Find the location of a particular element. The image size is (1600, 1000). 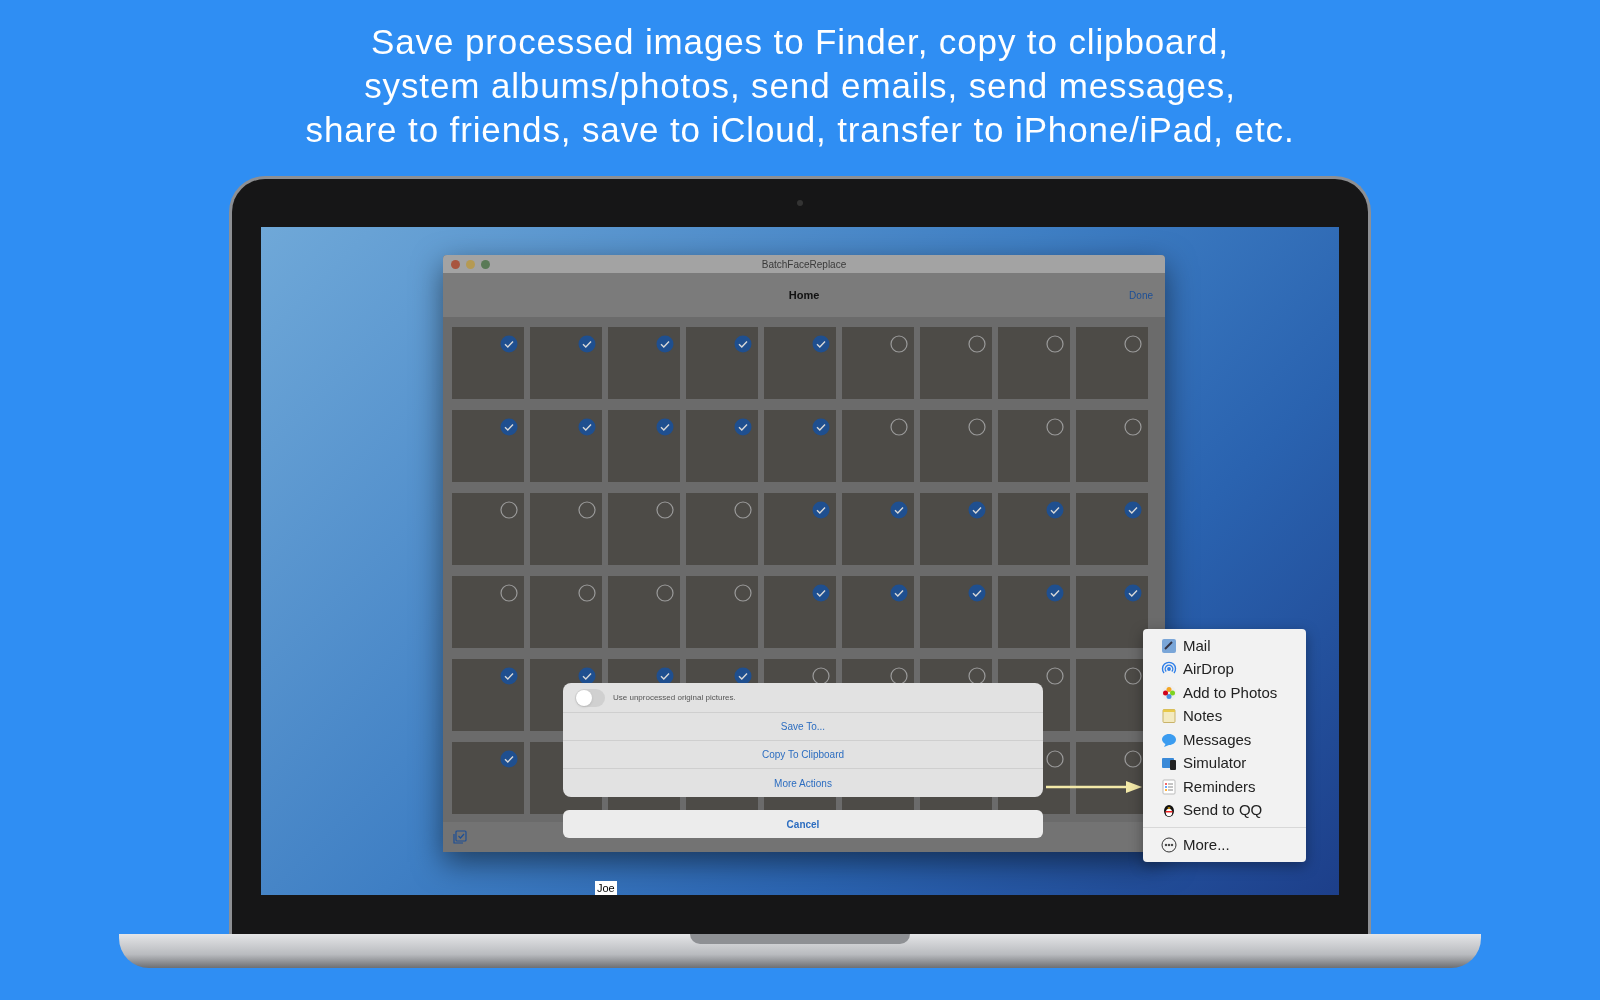

share-menu-item: Add to Photos is located at coordinates (1224, 693).